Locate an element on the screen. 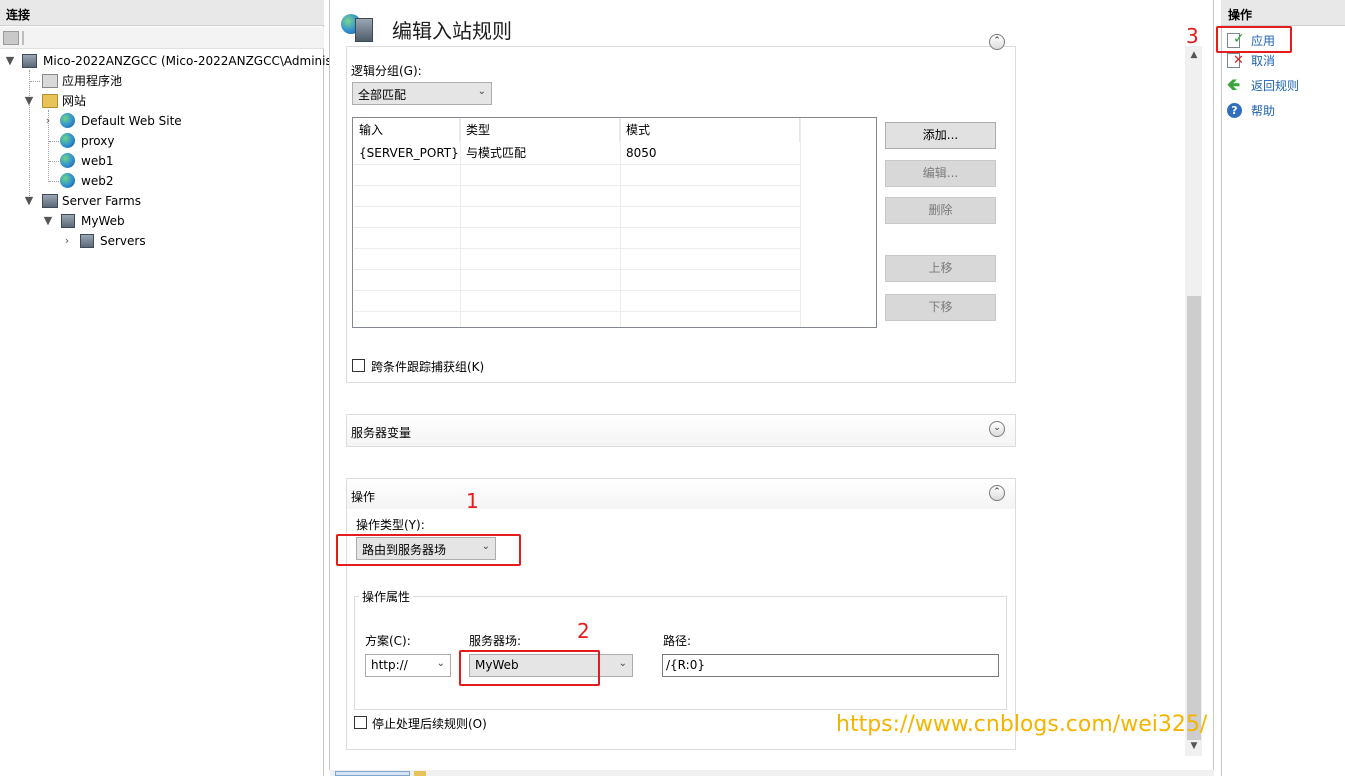 The width and height of the screenshot is (1345, 776). track-groups-checkbox is located at coordinates (358, 365).